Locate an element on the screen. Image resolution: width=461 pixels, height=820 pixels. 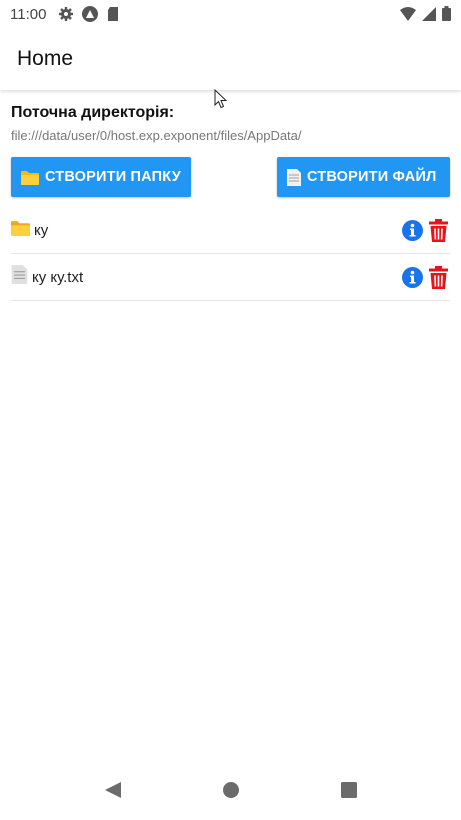
create-file-label: СТВОРИТИ ФАЙЛ is located at coordinates (372, 177).